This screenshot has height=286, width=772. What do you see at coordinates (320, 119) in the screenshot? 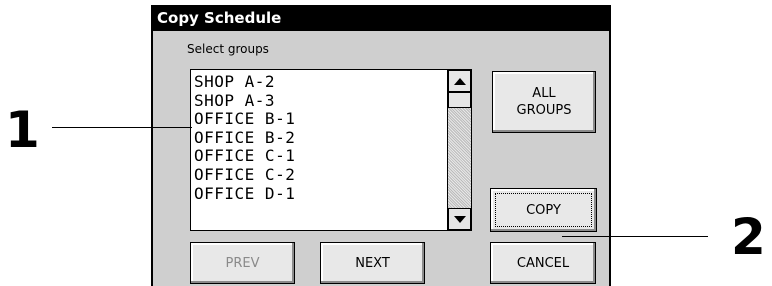
I see `list-item: OFFICE B-1` at bounding box center [320, 119].